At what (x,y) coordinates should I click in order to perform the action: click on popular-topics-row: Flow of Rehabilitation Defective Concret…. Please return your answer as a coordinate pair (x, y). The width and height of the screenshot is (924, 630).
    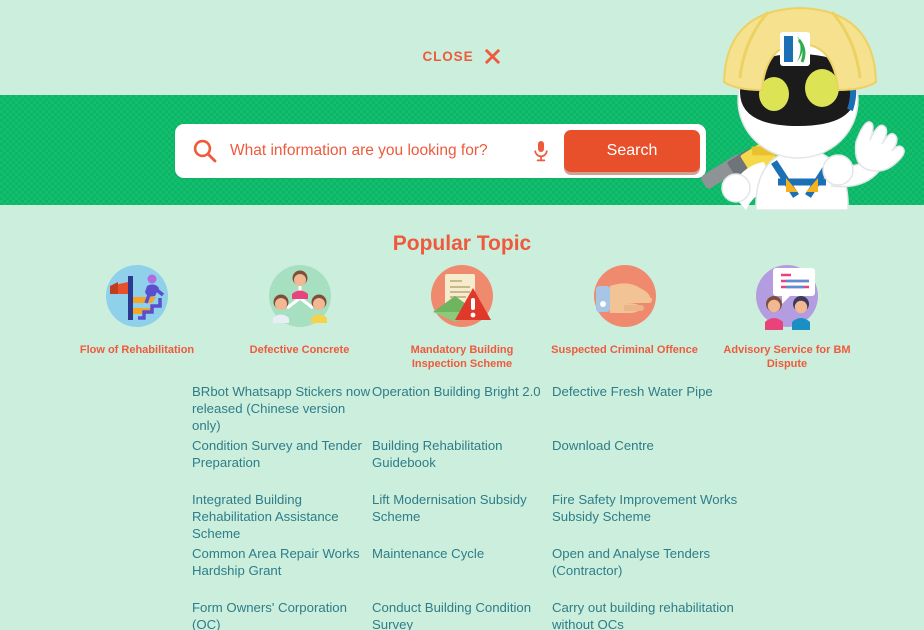
    Looking at the image, I should click on (462, 318).